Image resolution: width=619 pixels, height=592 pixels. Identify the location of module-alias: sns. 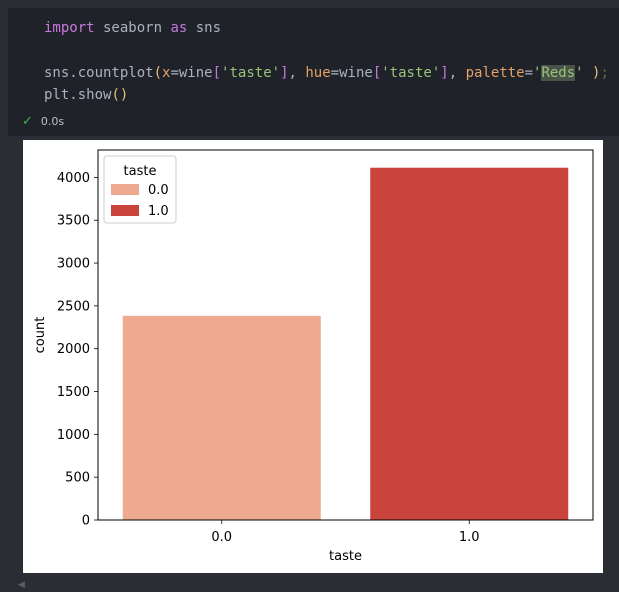
(204, 28).